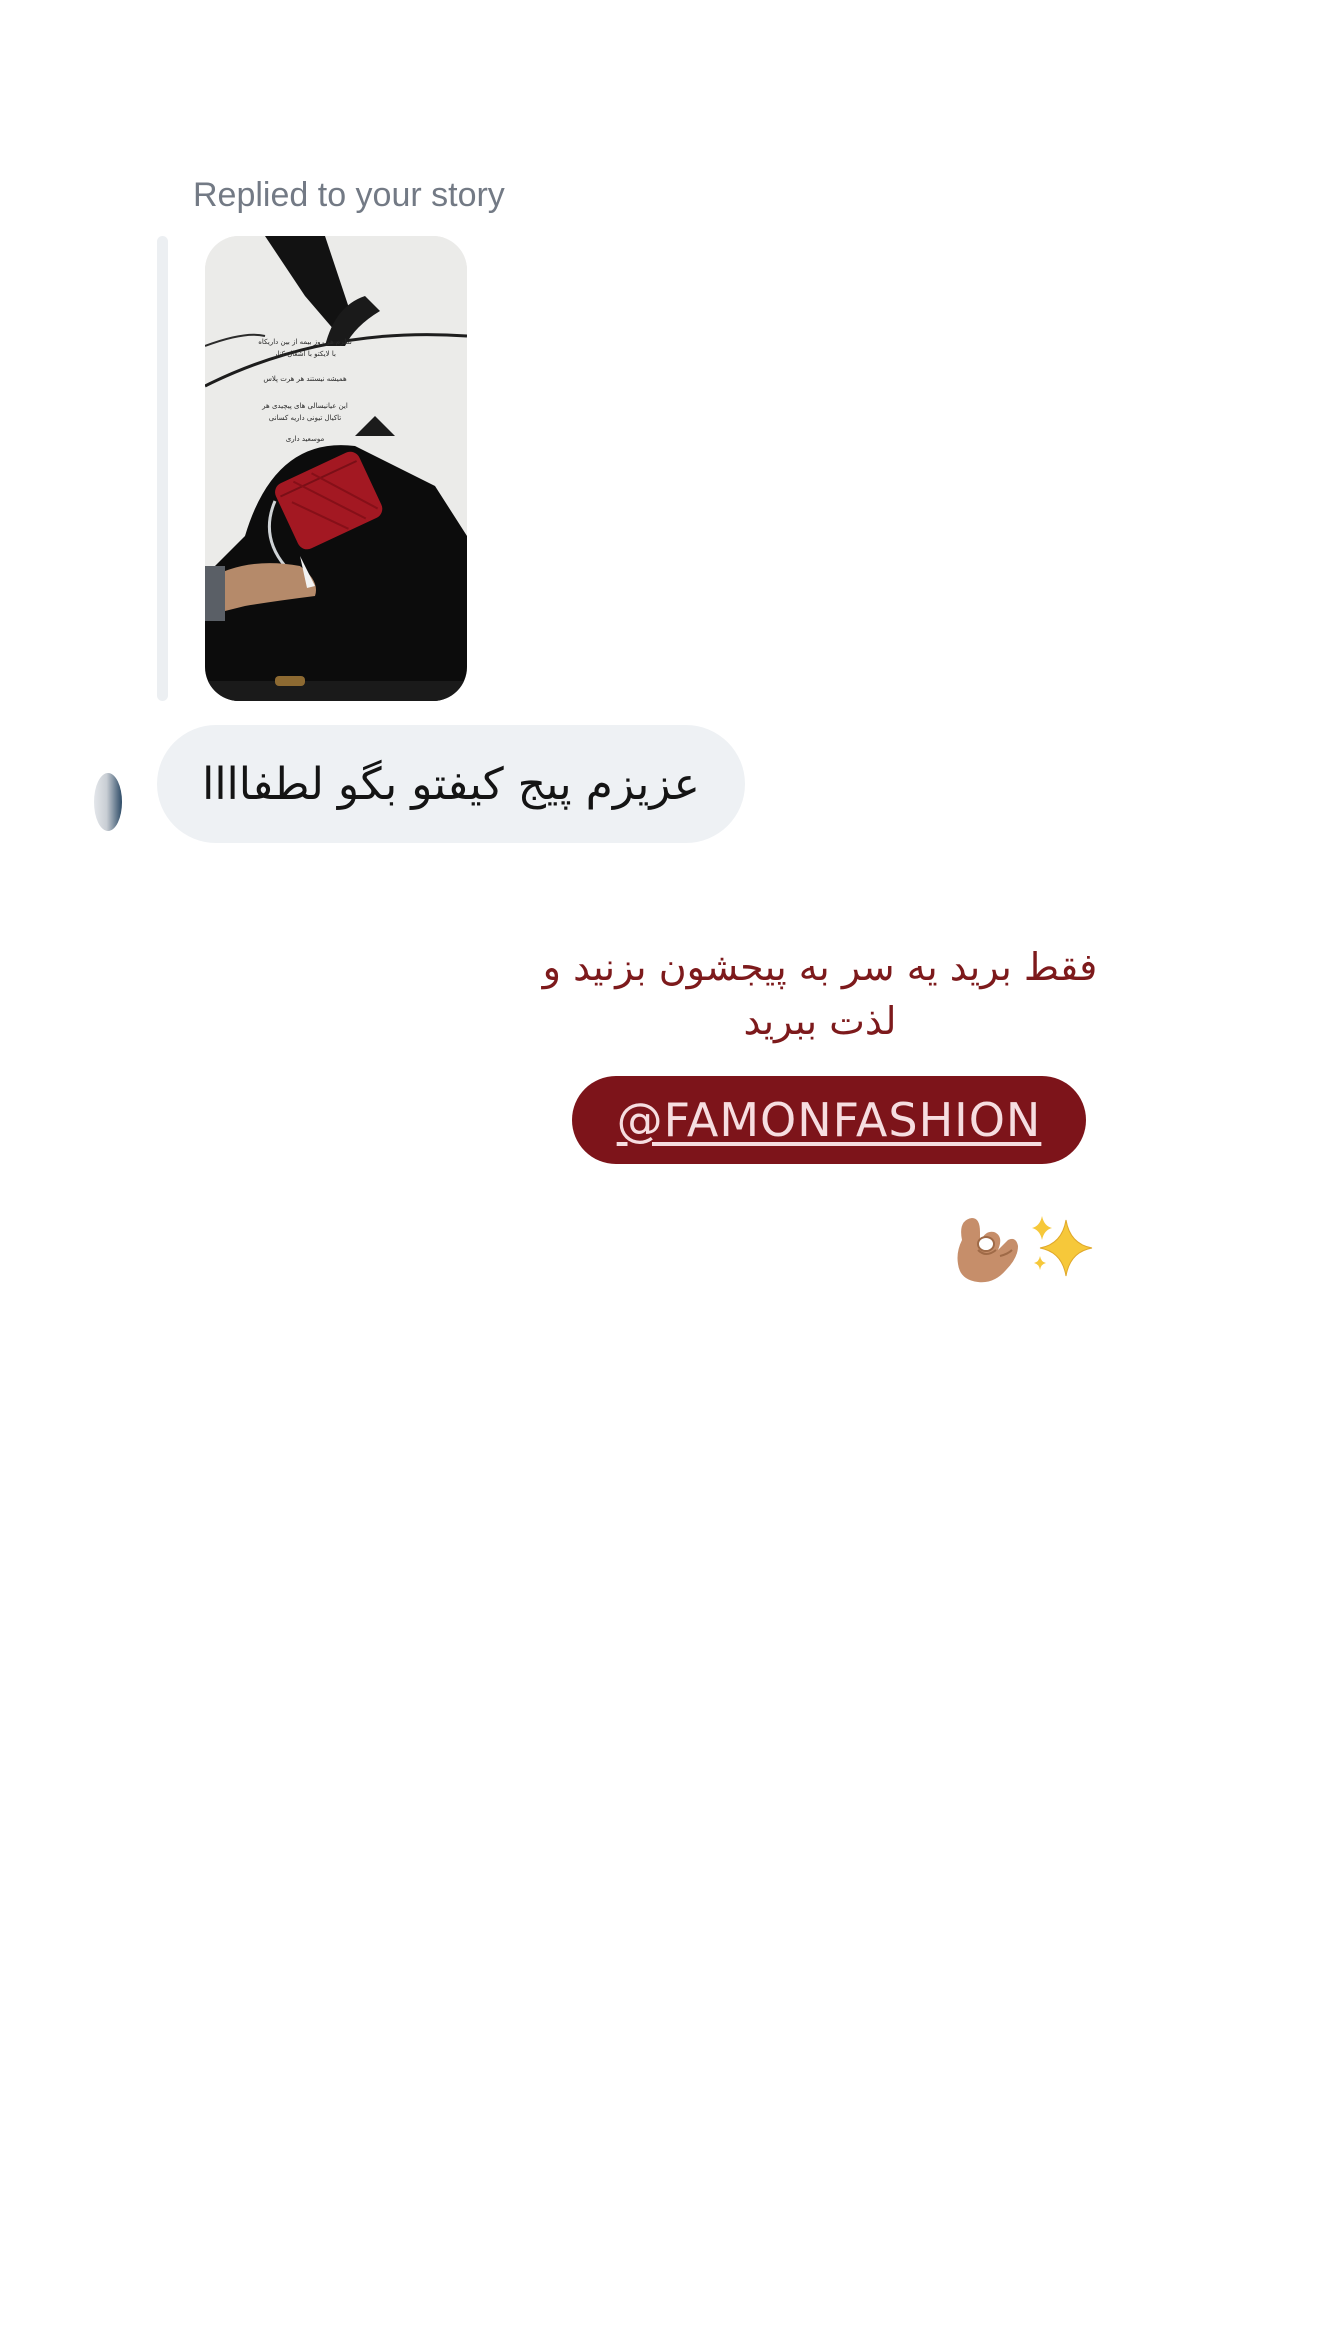 The height and width of the screenshot is (2346, 1320). I want to click on message-text: عزیزم پیج کیفتو بگو لطفاااا, so click(451, 784).